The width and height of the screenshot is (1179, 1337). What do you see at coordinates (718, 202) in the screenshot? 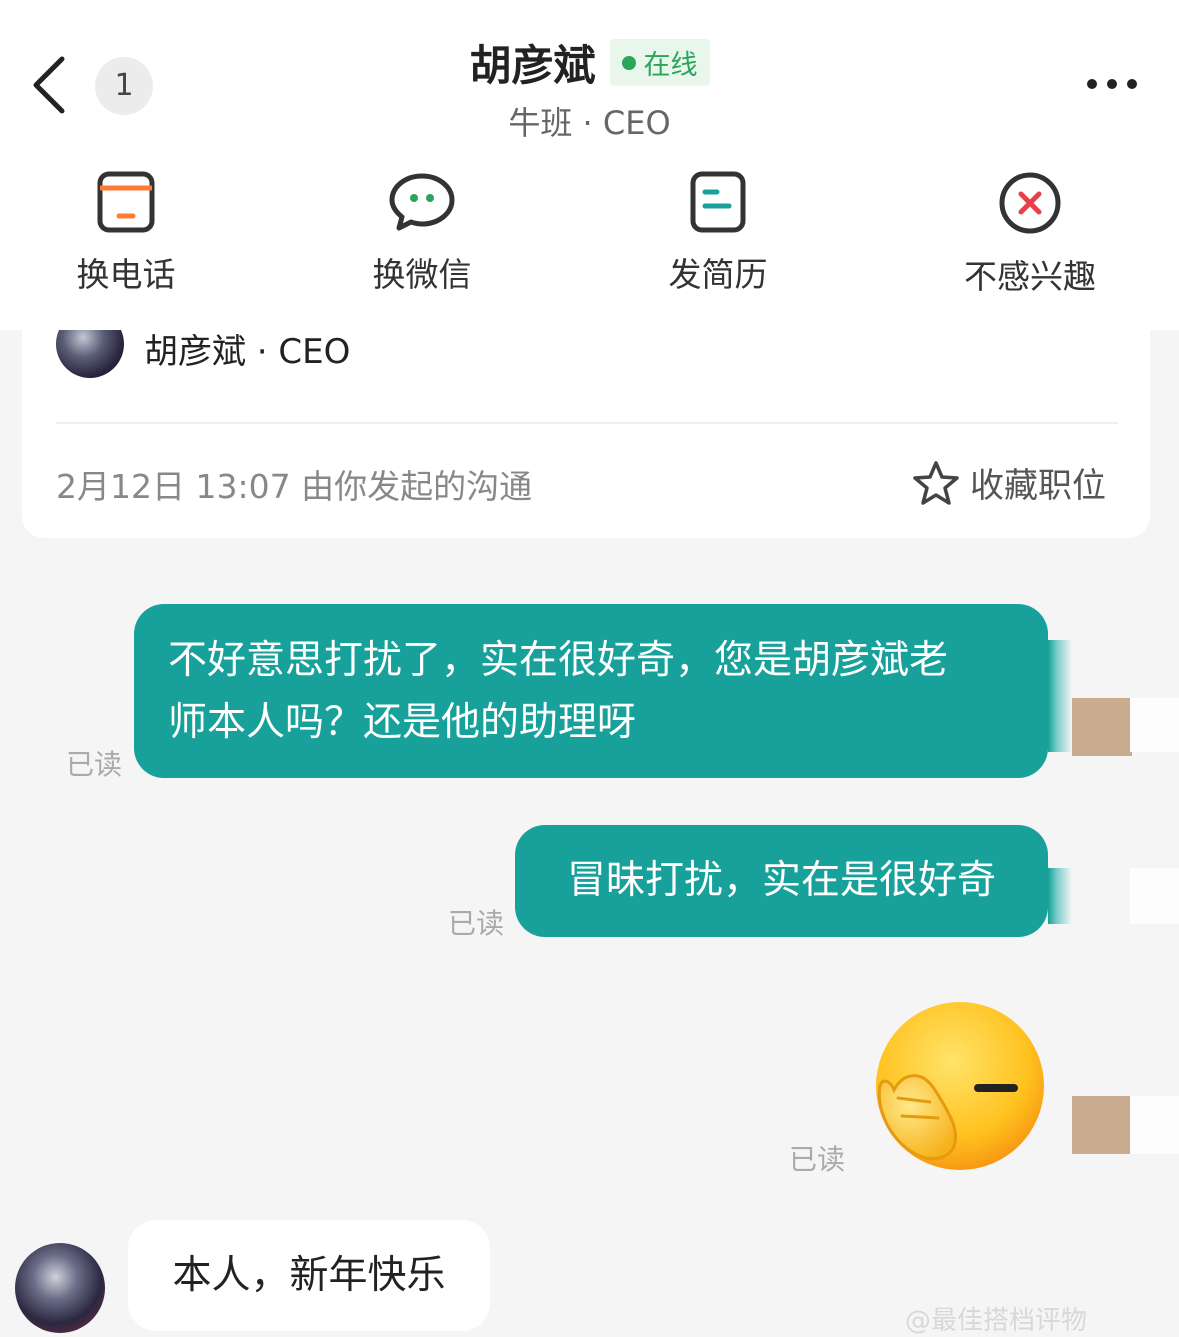
I see `resume-icon` at bounding box center [718, 202].